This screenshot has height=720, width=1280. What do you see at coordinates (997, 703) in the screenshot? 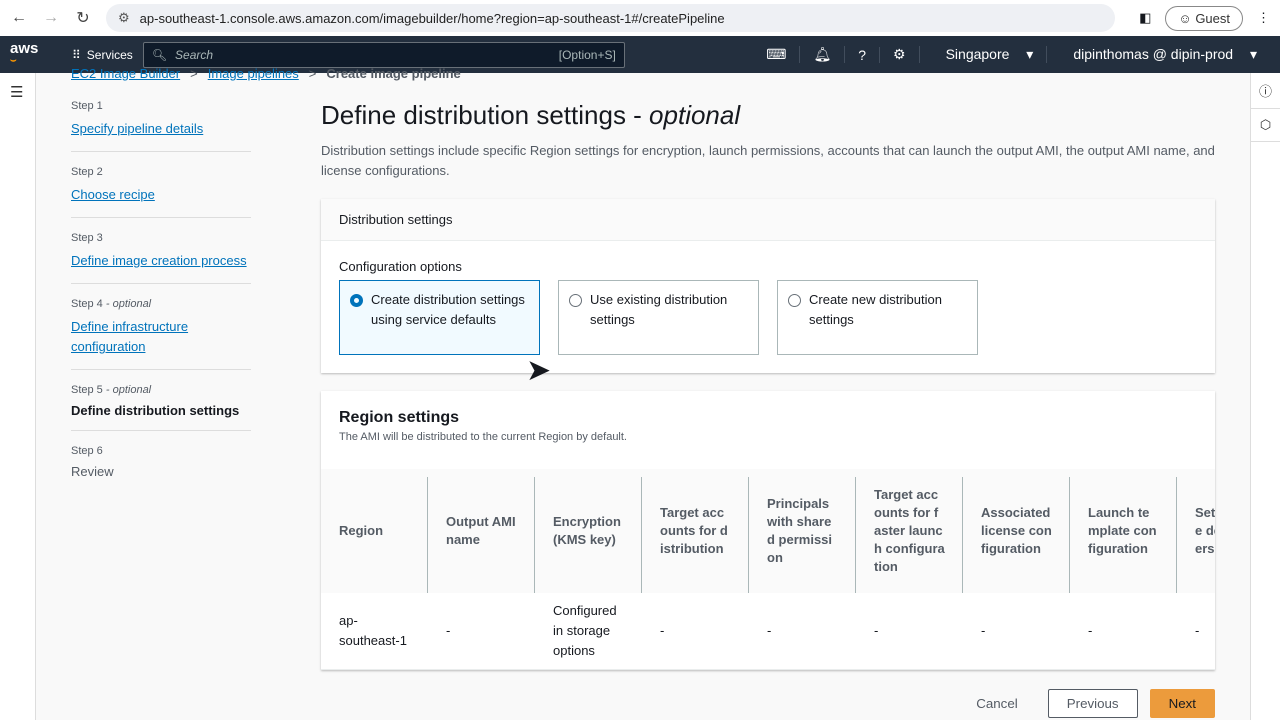
I see `cancel-button: Cancel` at bounding box center [997, 703].